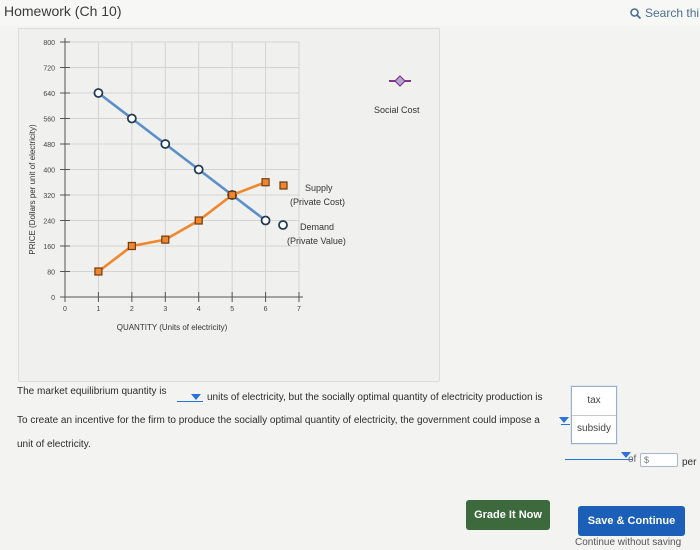 The height and width of the screenshot is (550, 700). I want to click on search-label: Search thi, so click(672, 13).